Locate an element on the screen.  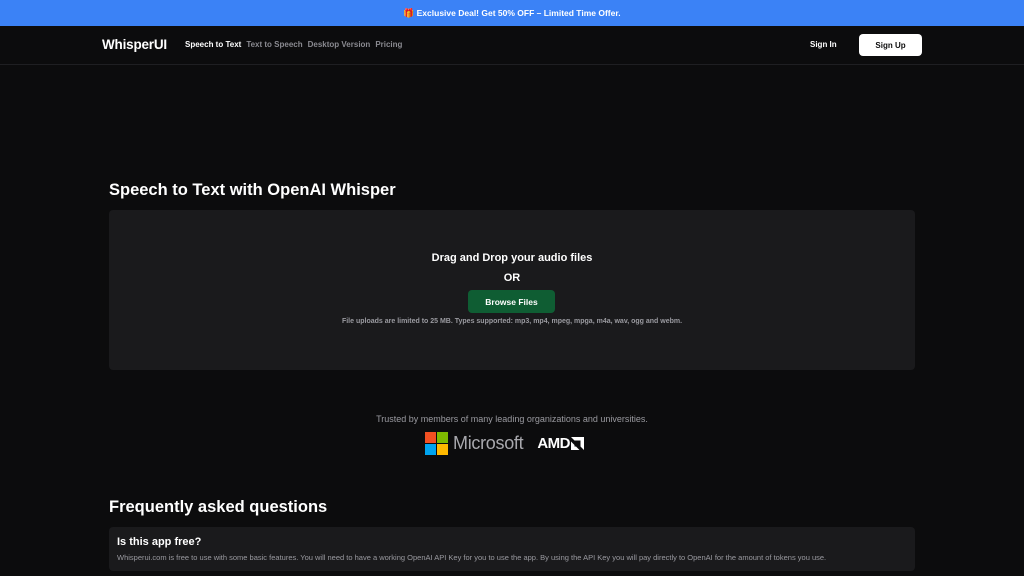
partner-logos: Microsoft AMD is located at coordinates (504, 443).